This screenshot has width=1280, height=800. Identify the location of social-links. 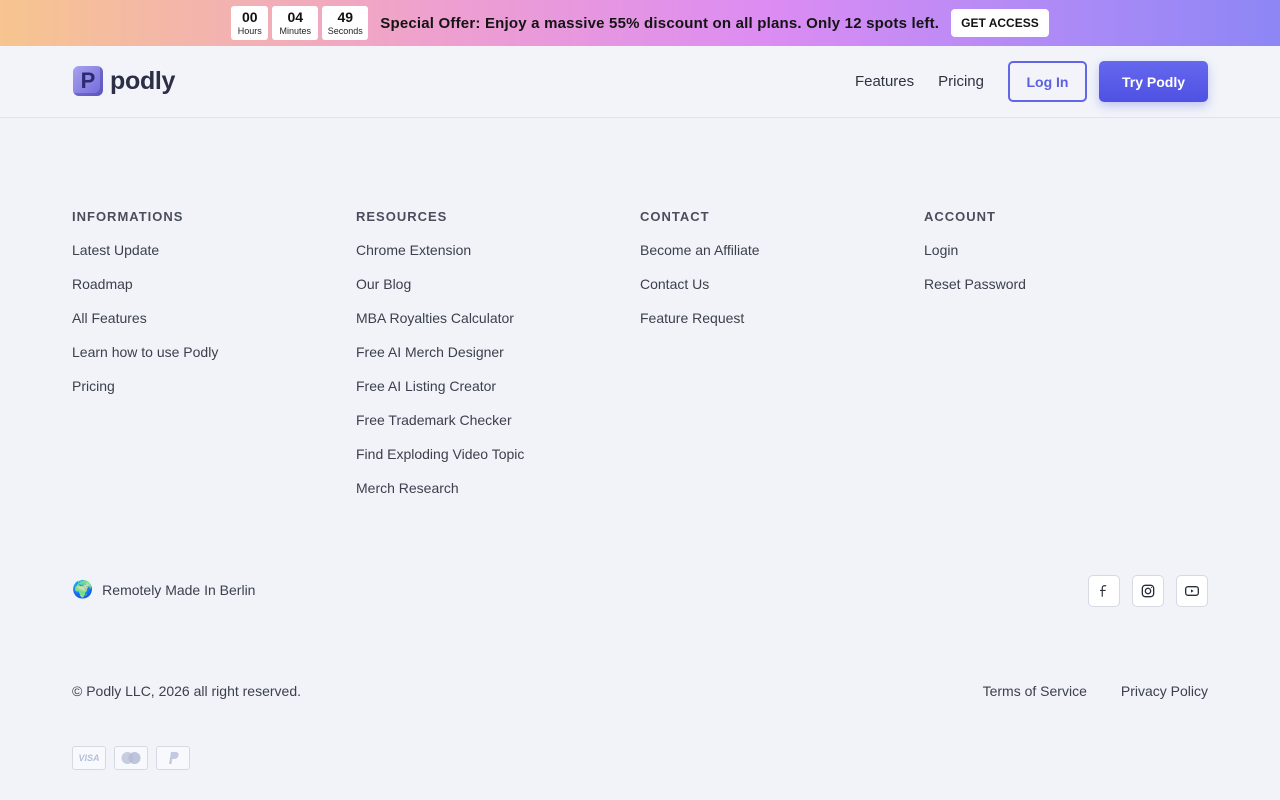
(1148, 591).